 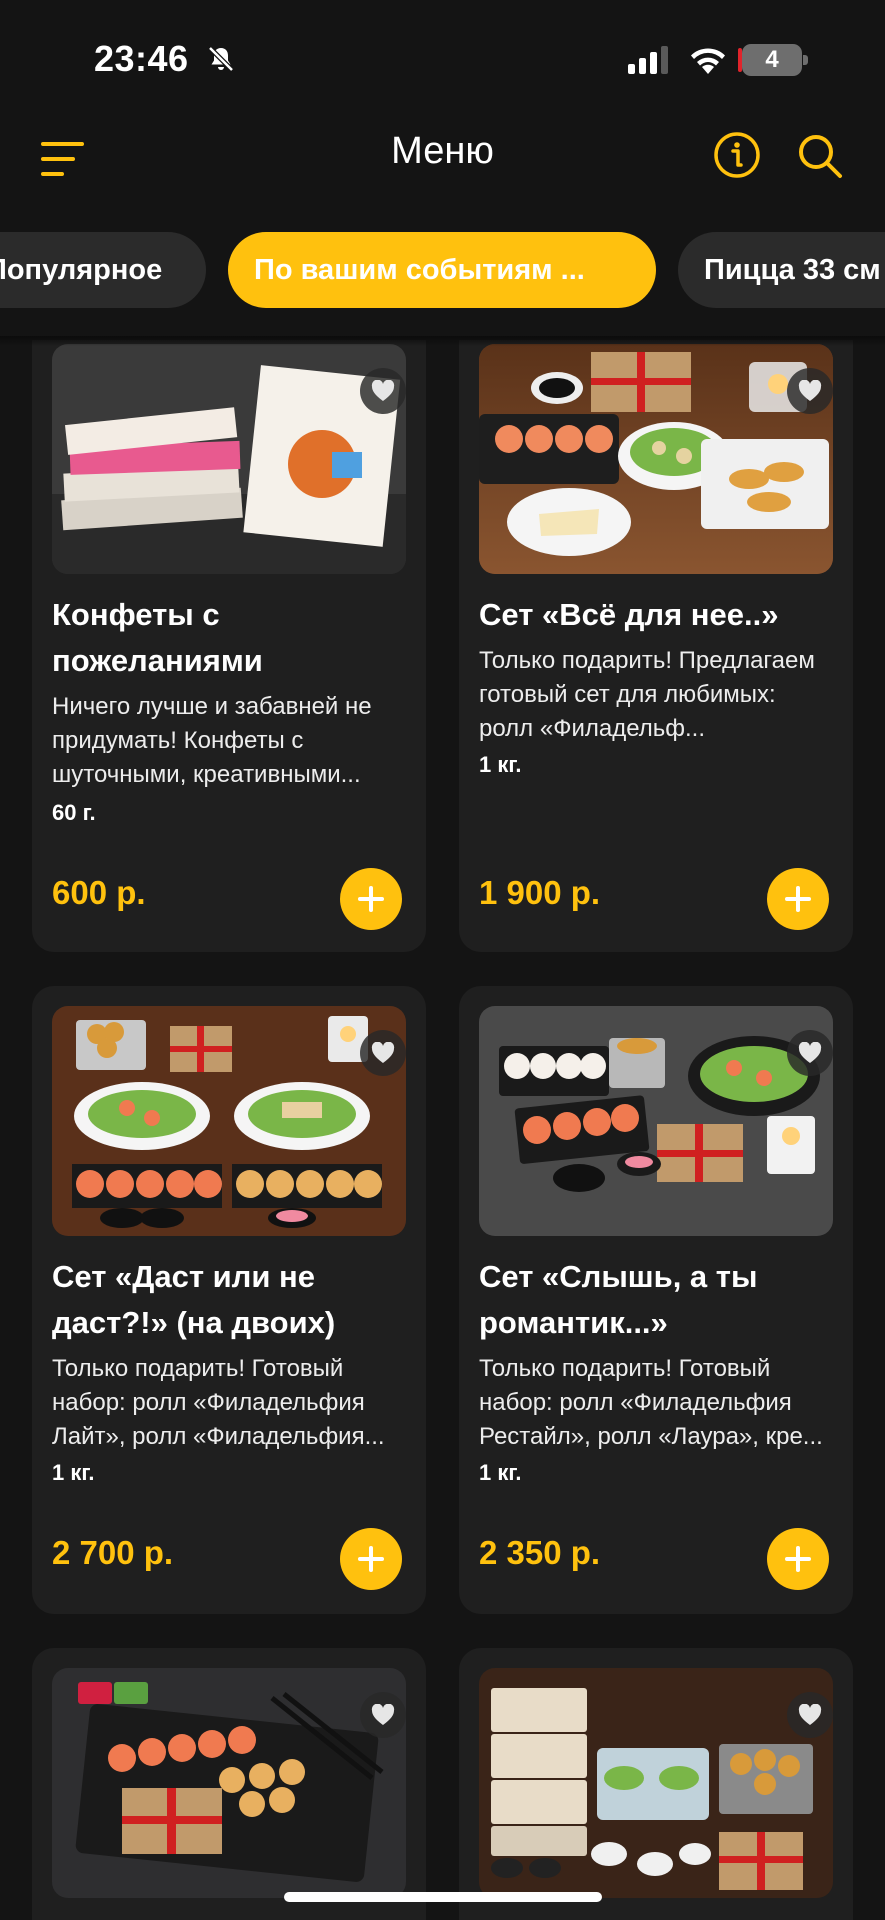 What do you see at coordinates (540, 892) in the screenshot?
I see `product-price: 1 900 р.` at bounding box center [540, 892].